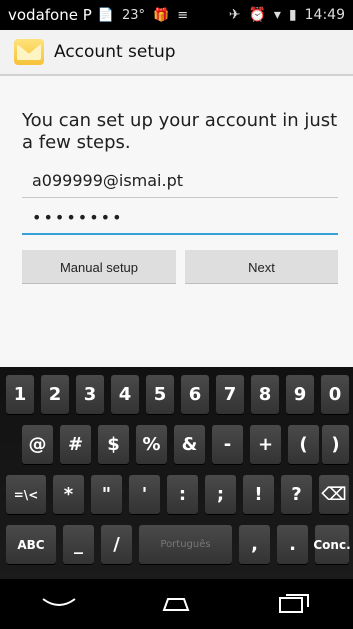  I want to click on password-value: ••••••••, so click(78, 217).